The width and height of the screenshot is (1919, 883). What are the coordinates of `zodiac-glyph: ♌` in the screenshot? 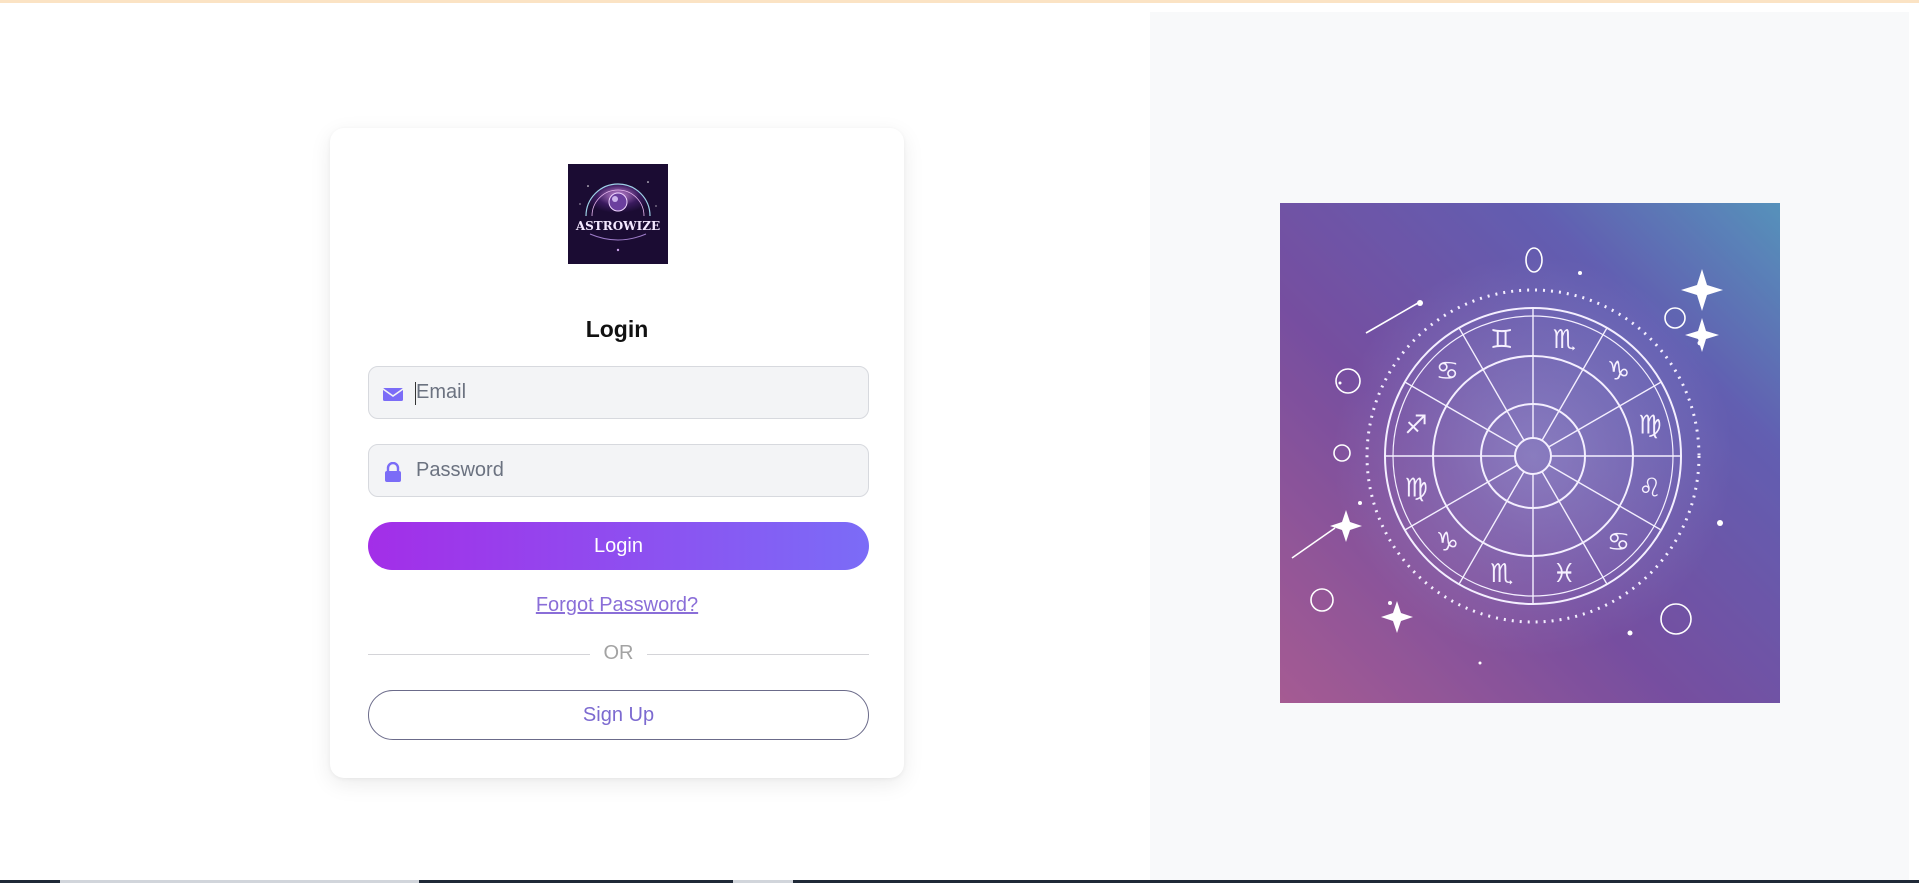 It's located at (1649, 488).